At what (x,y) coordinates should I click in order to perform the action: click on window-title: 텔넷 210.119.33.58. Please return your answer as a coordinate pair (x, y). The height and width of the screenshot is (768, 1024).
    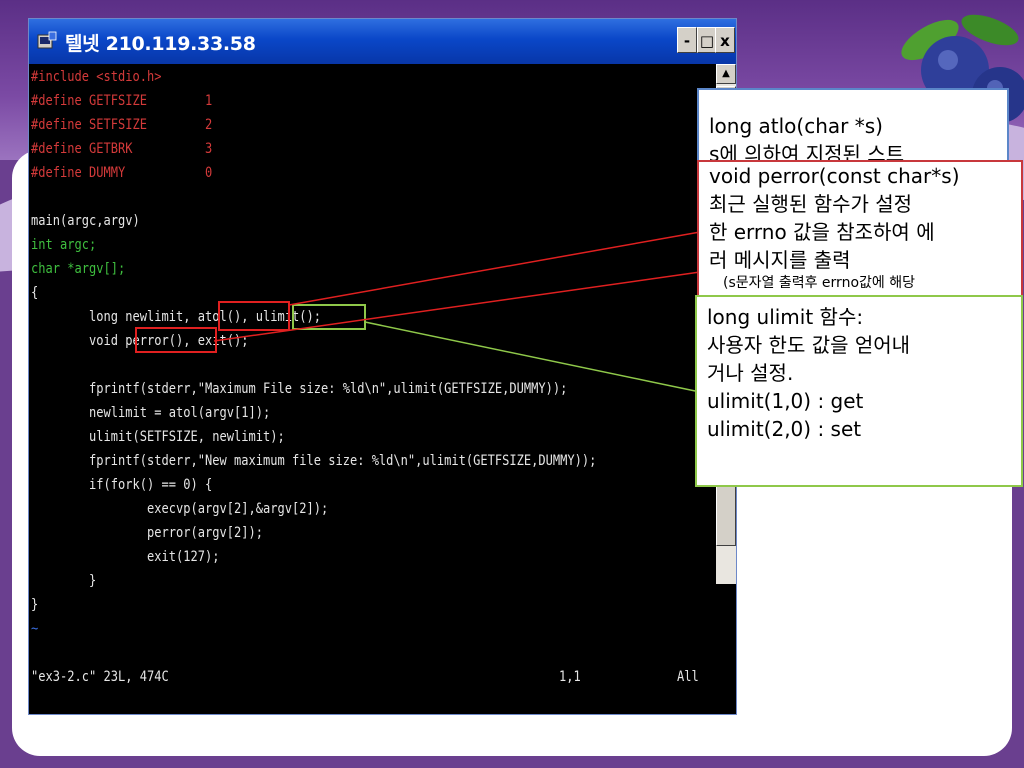
    Looking at the image, I should click on (160, 44).